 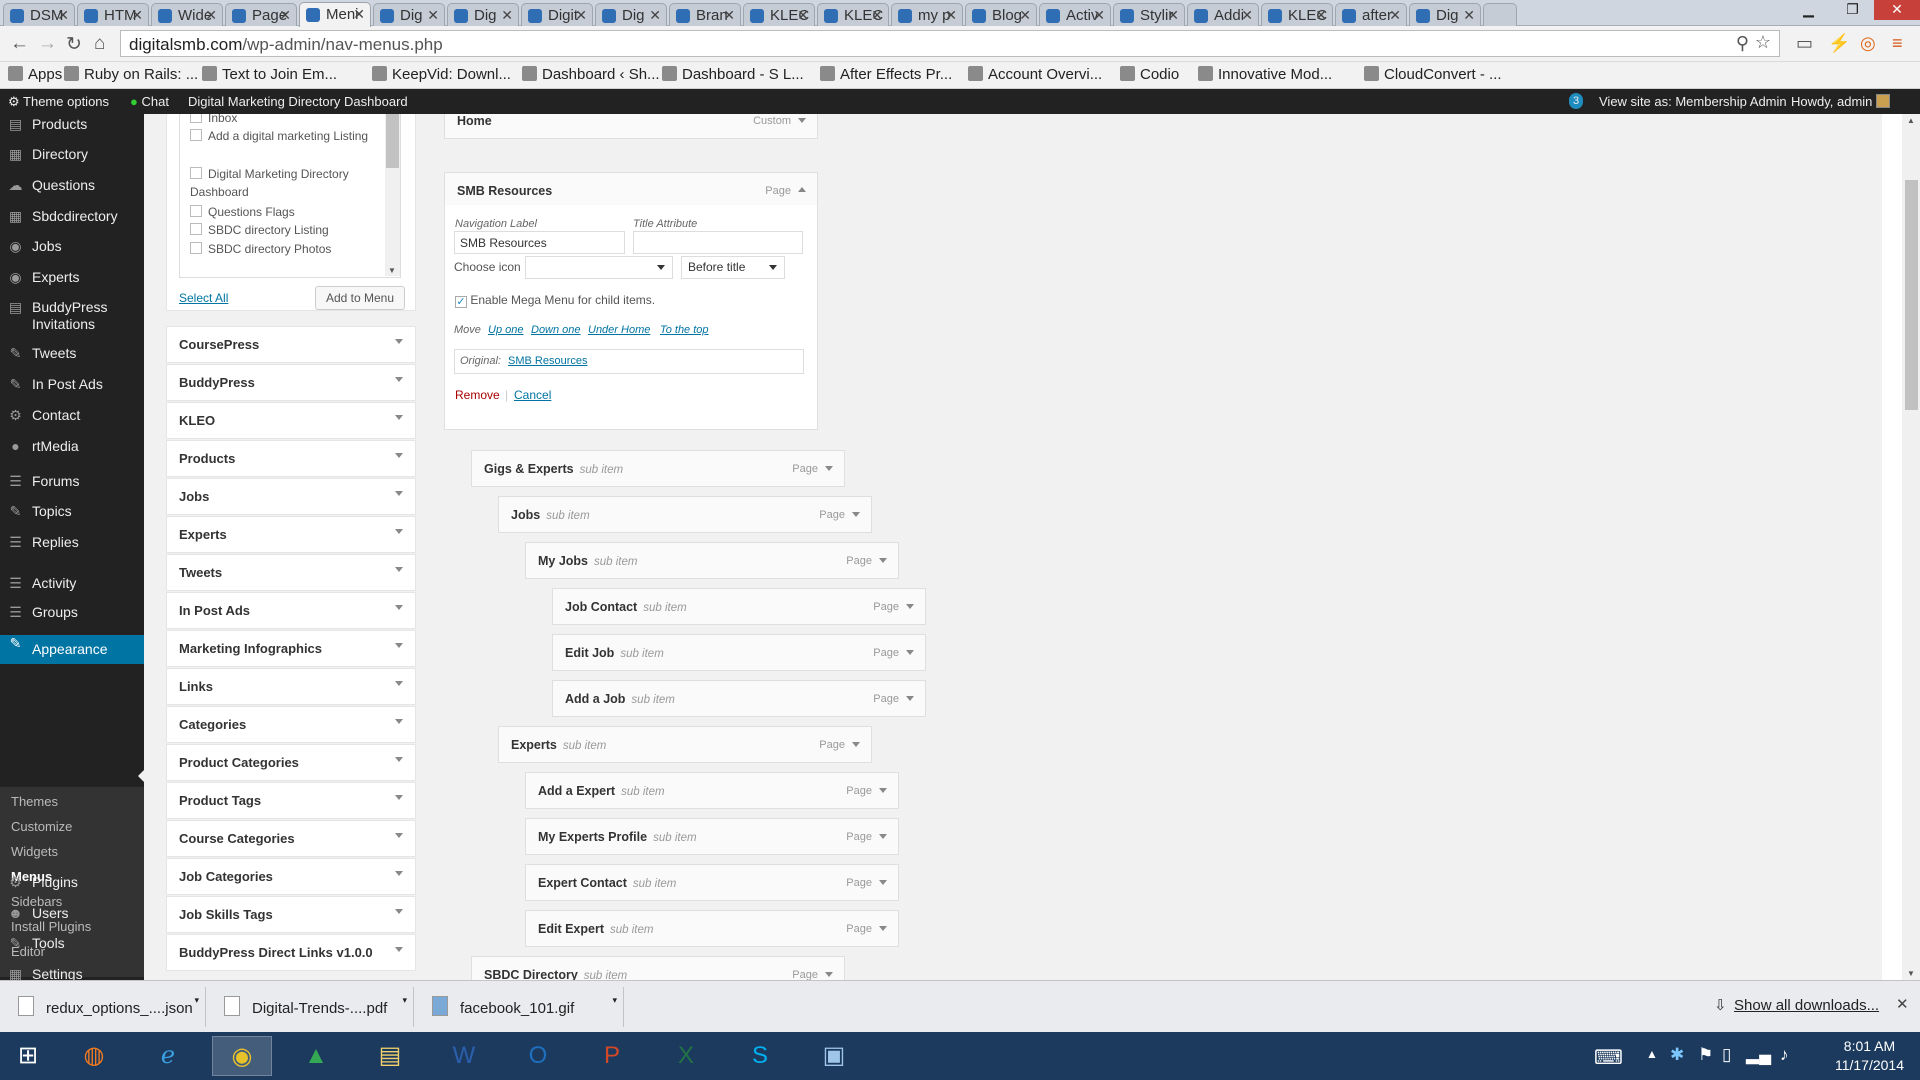 What do you see at coordinates (285, 183) in the screenshot?
I see `checklist-item: Digital Marketing Directory Dashboard` at bounding box center [285, 183].